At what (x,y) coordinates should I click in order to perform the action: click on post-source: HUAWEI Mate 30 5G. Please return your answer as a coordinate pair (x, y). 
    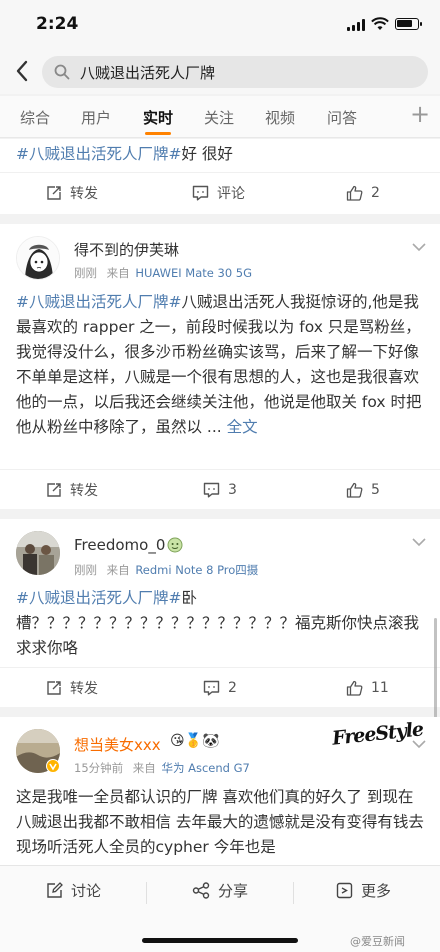
    Looking at the image, I should click on (193, 273).